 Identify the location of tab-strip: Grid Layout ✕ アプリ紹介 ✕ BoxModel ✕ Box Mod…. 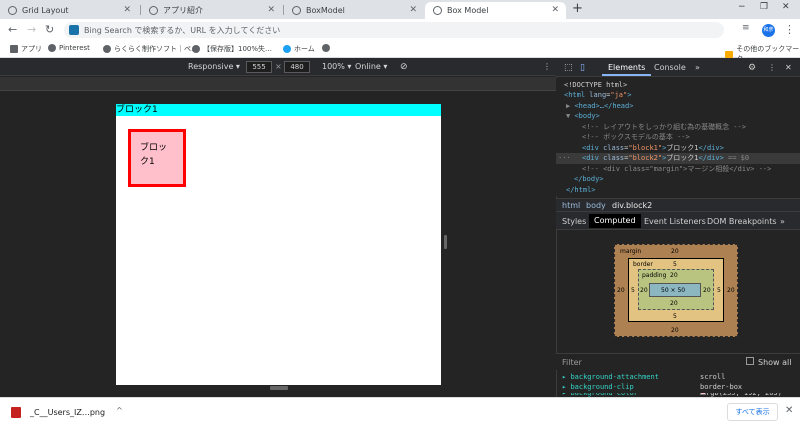
(400, 9).